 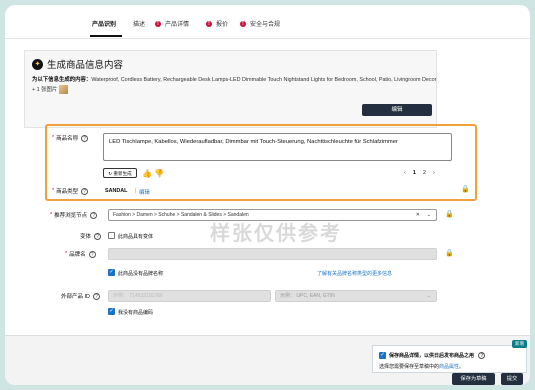 What do you see at coordinates (85, 65) in the screenshot?
I see `generate-title-text: 生成商品信息内容` at bounding box center [85, 65].